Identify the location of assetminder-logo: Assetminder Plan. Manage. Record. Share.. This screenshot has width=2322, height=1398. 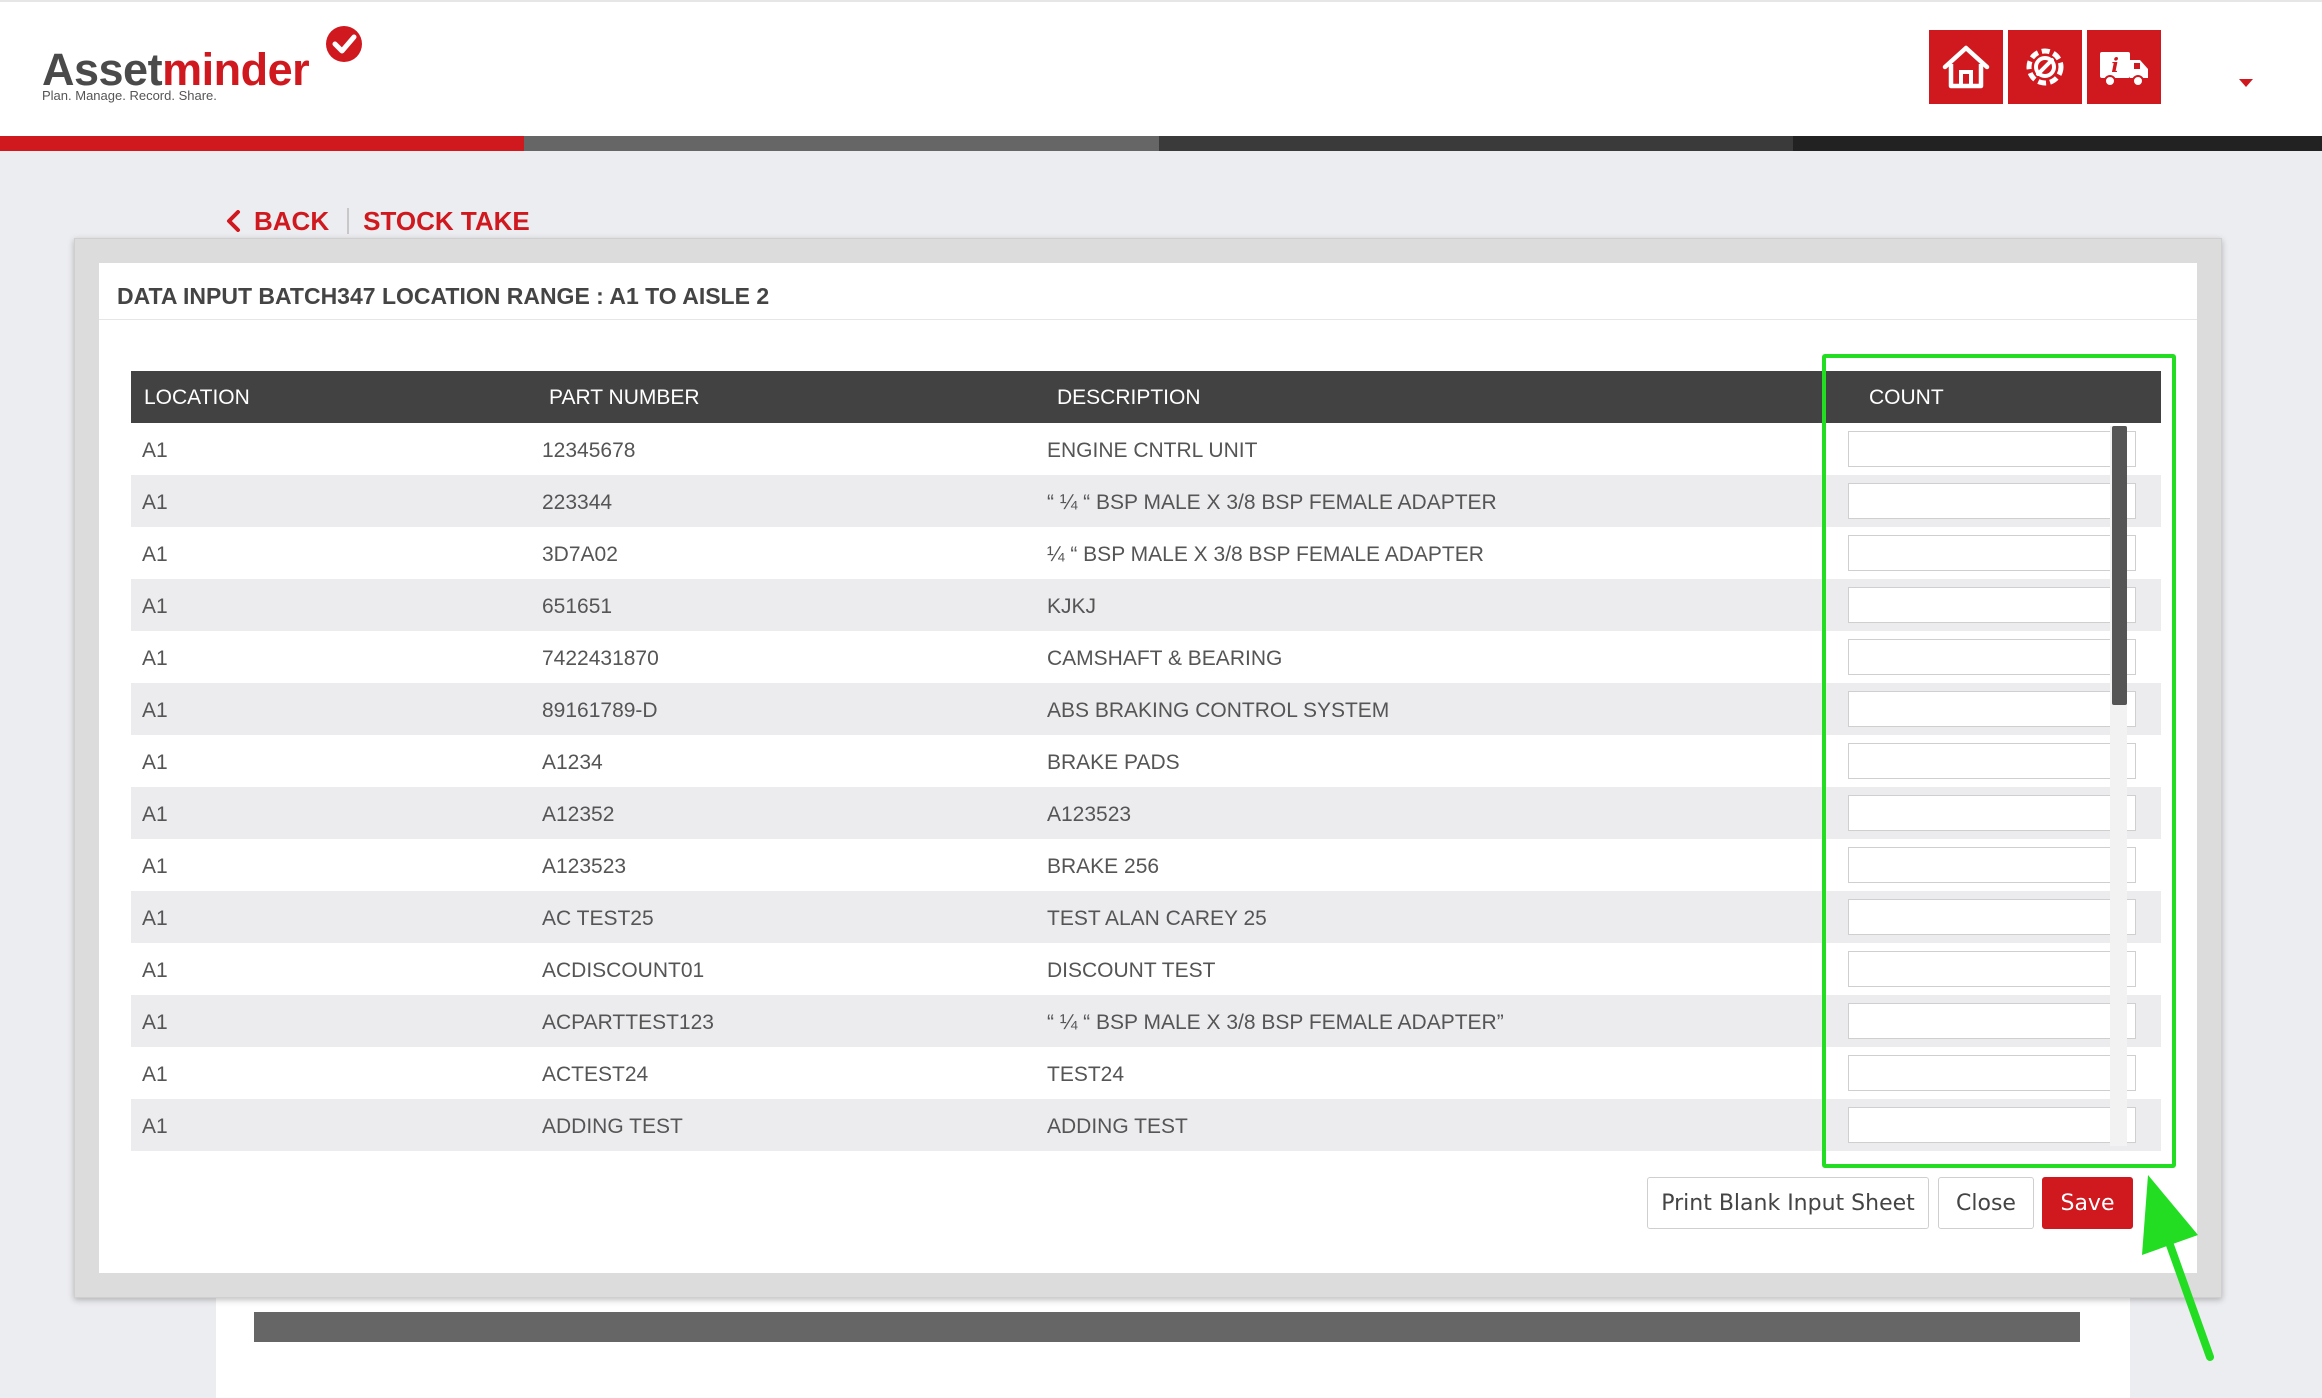
(212, 67).